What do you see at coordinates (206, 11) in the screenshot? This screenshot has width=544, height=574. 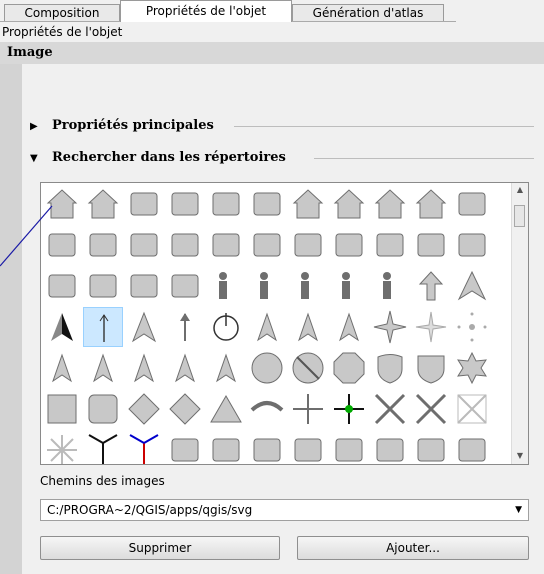 I see `tab-item-properties: Propriétés de l'objet` at bounding box center [206, 11].